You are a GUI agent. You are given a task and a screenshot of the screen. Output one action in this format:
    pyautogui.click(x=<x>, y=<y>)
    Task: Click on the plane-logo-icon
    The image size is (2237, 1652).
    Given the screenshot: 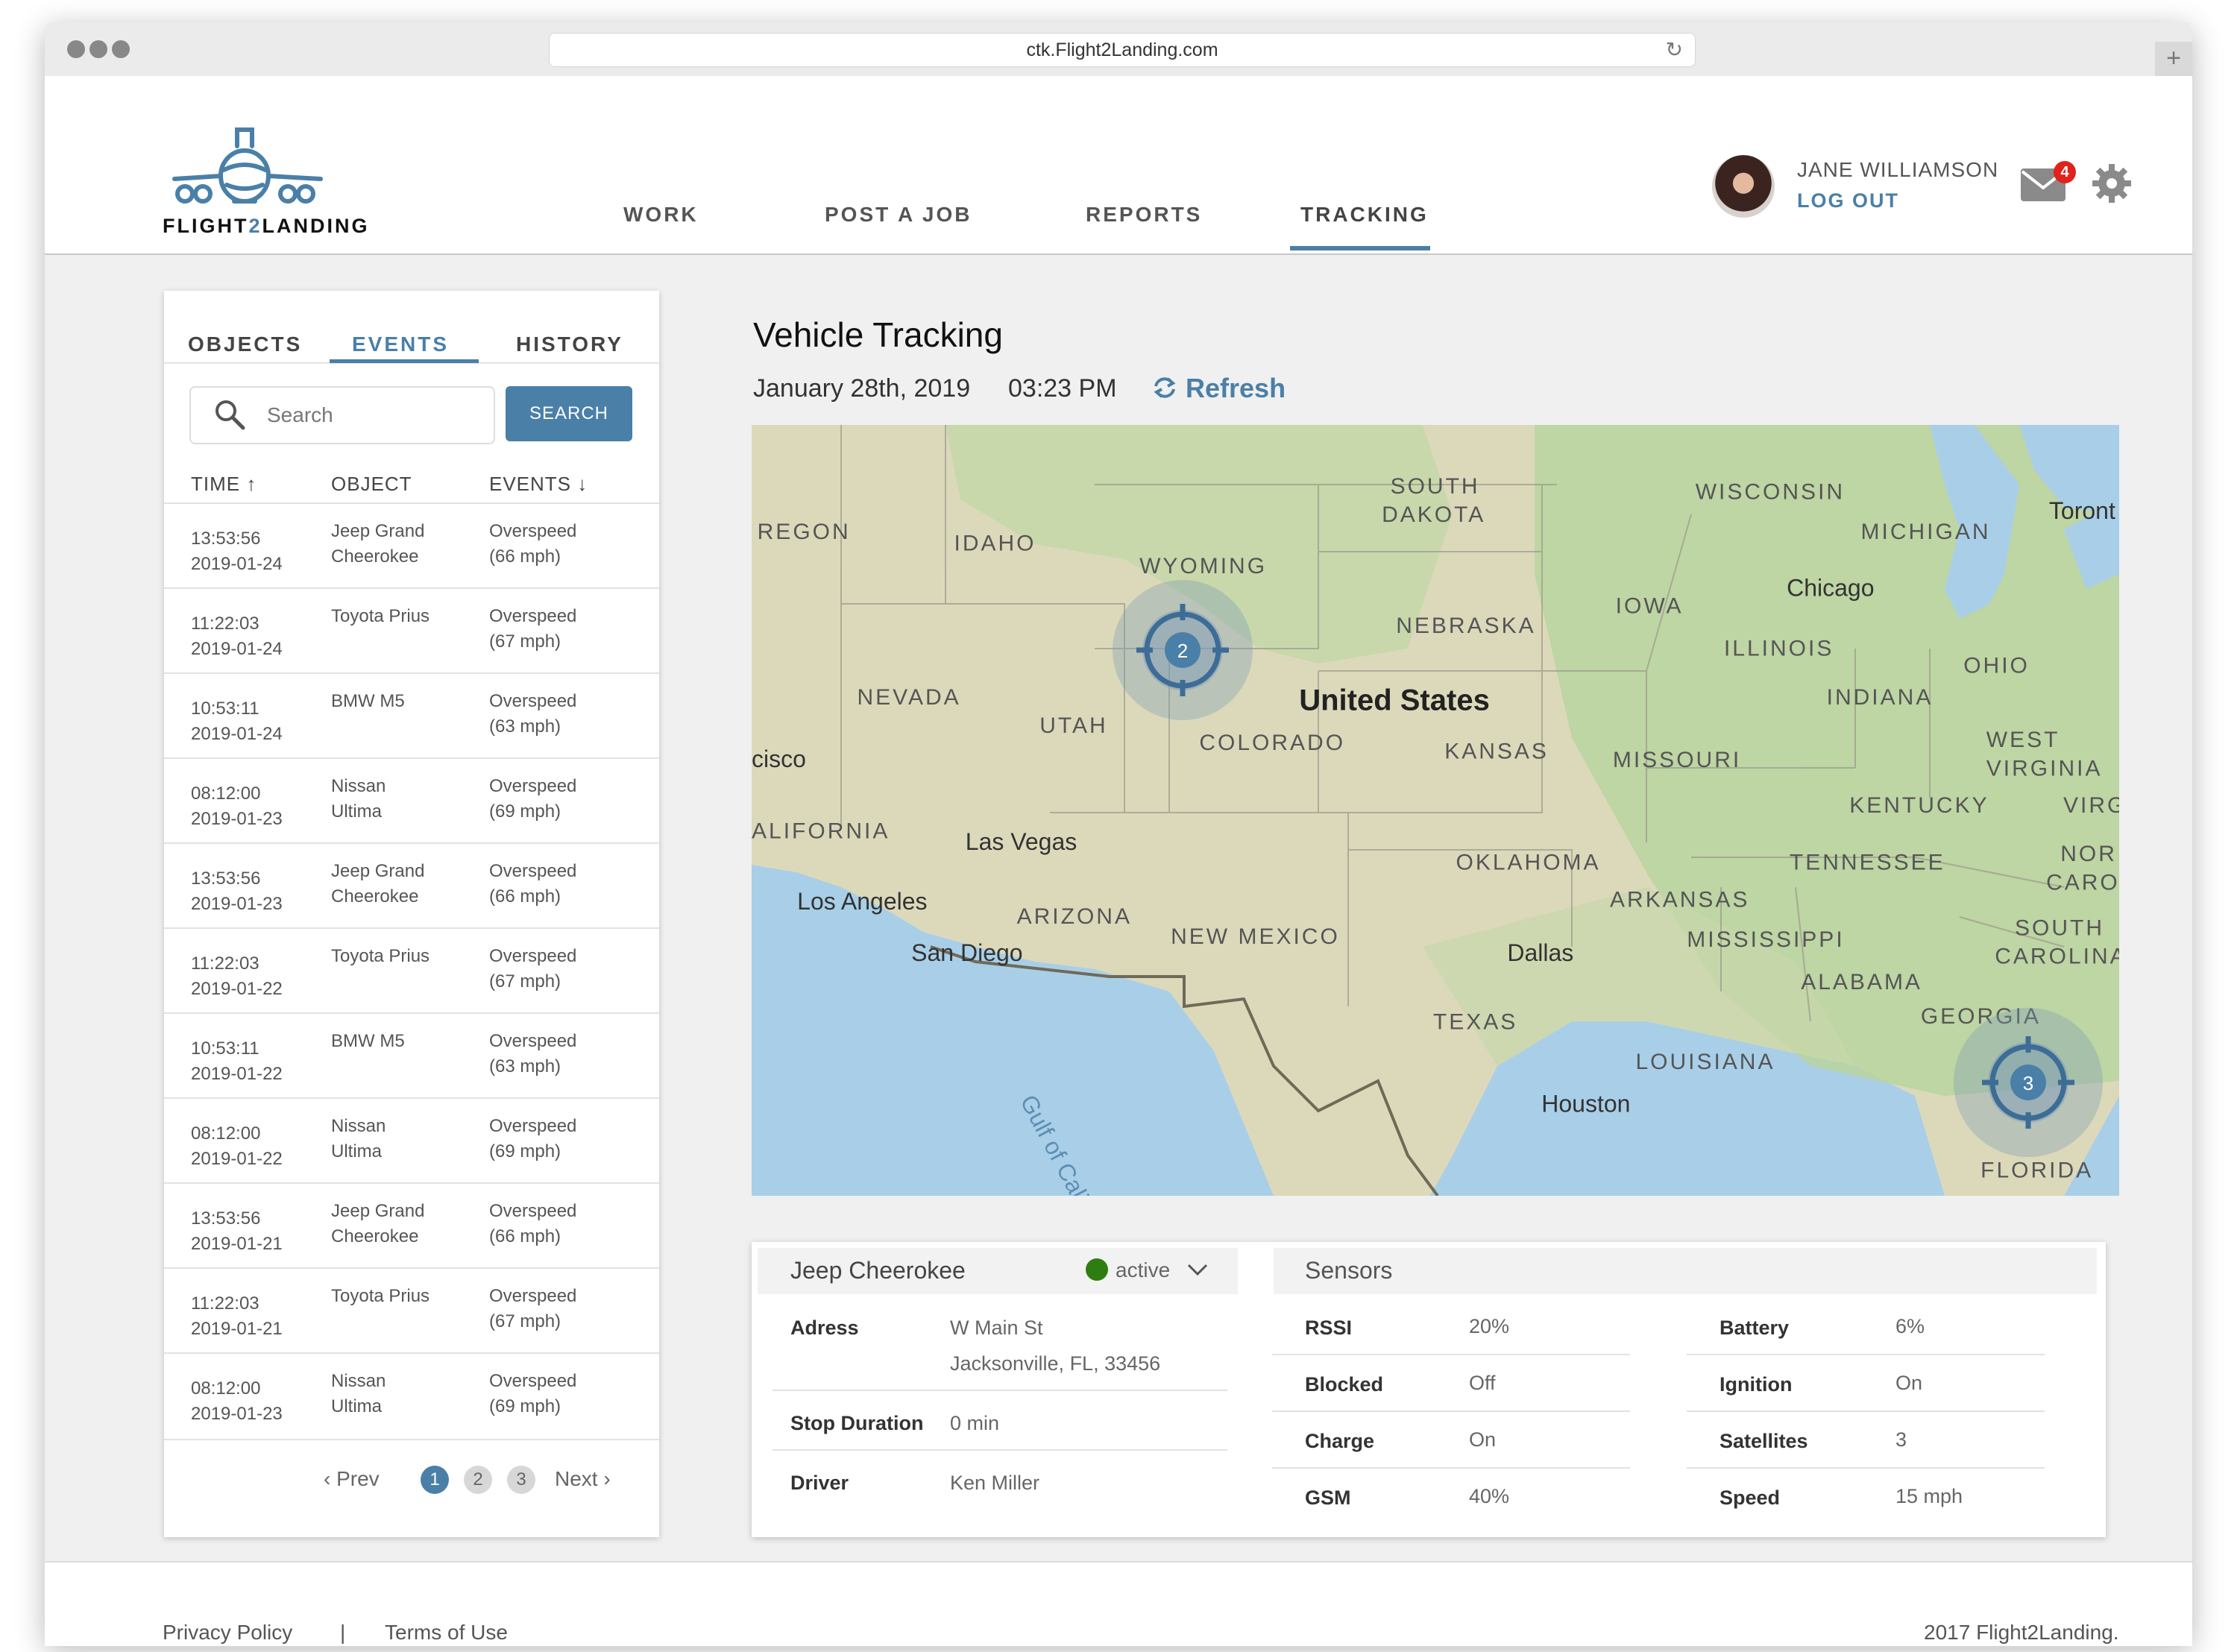 What is the action you would take?
    pyautogui.click(x=248, y=166)
    